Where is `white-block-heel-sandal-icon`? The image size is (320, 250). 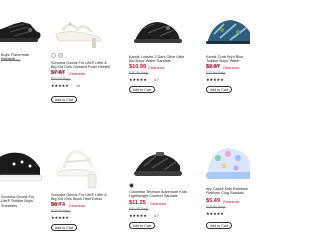
white-block-heel-sandal-icon is located at coordinates (80, 160).